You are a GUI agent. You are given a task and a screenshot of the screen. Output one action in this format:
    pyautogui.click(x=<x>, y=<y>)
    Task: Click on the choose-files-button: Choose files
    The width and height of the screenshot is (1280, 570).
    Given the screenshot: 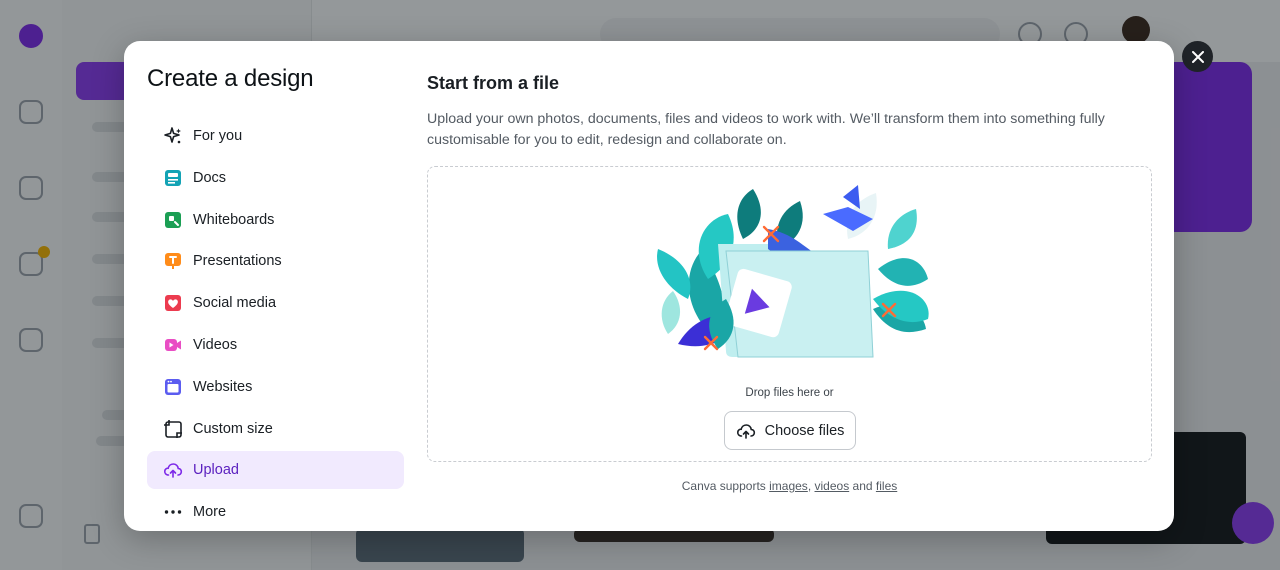 What is the action you would take?
    pyautogui.click(x=790, y=430)
    